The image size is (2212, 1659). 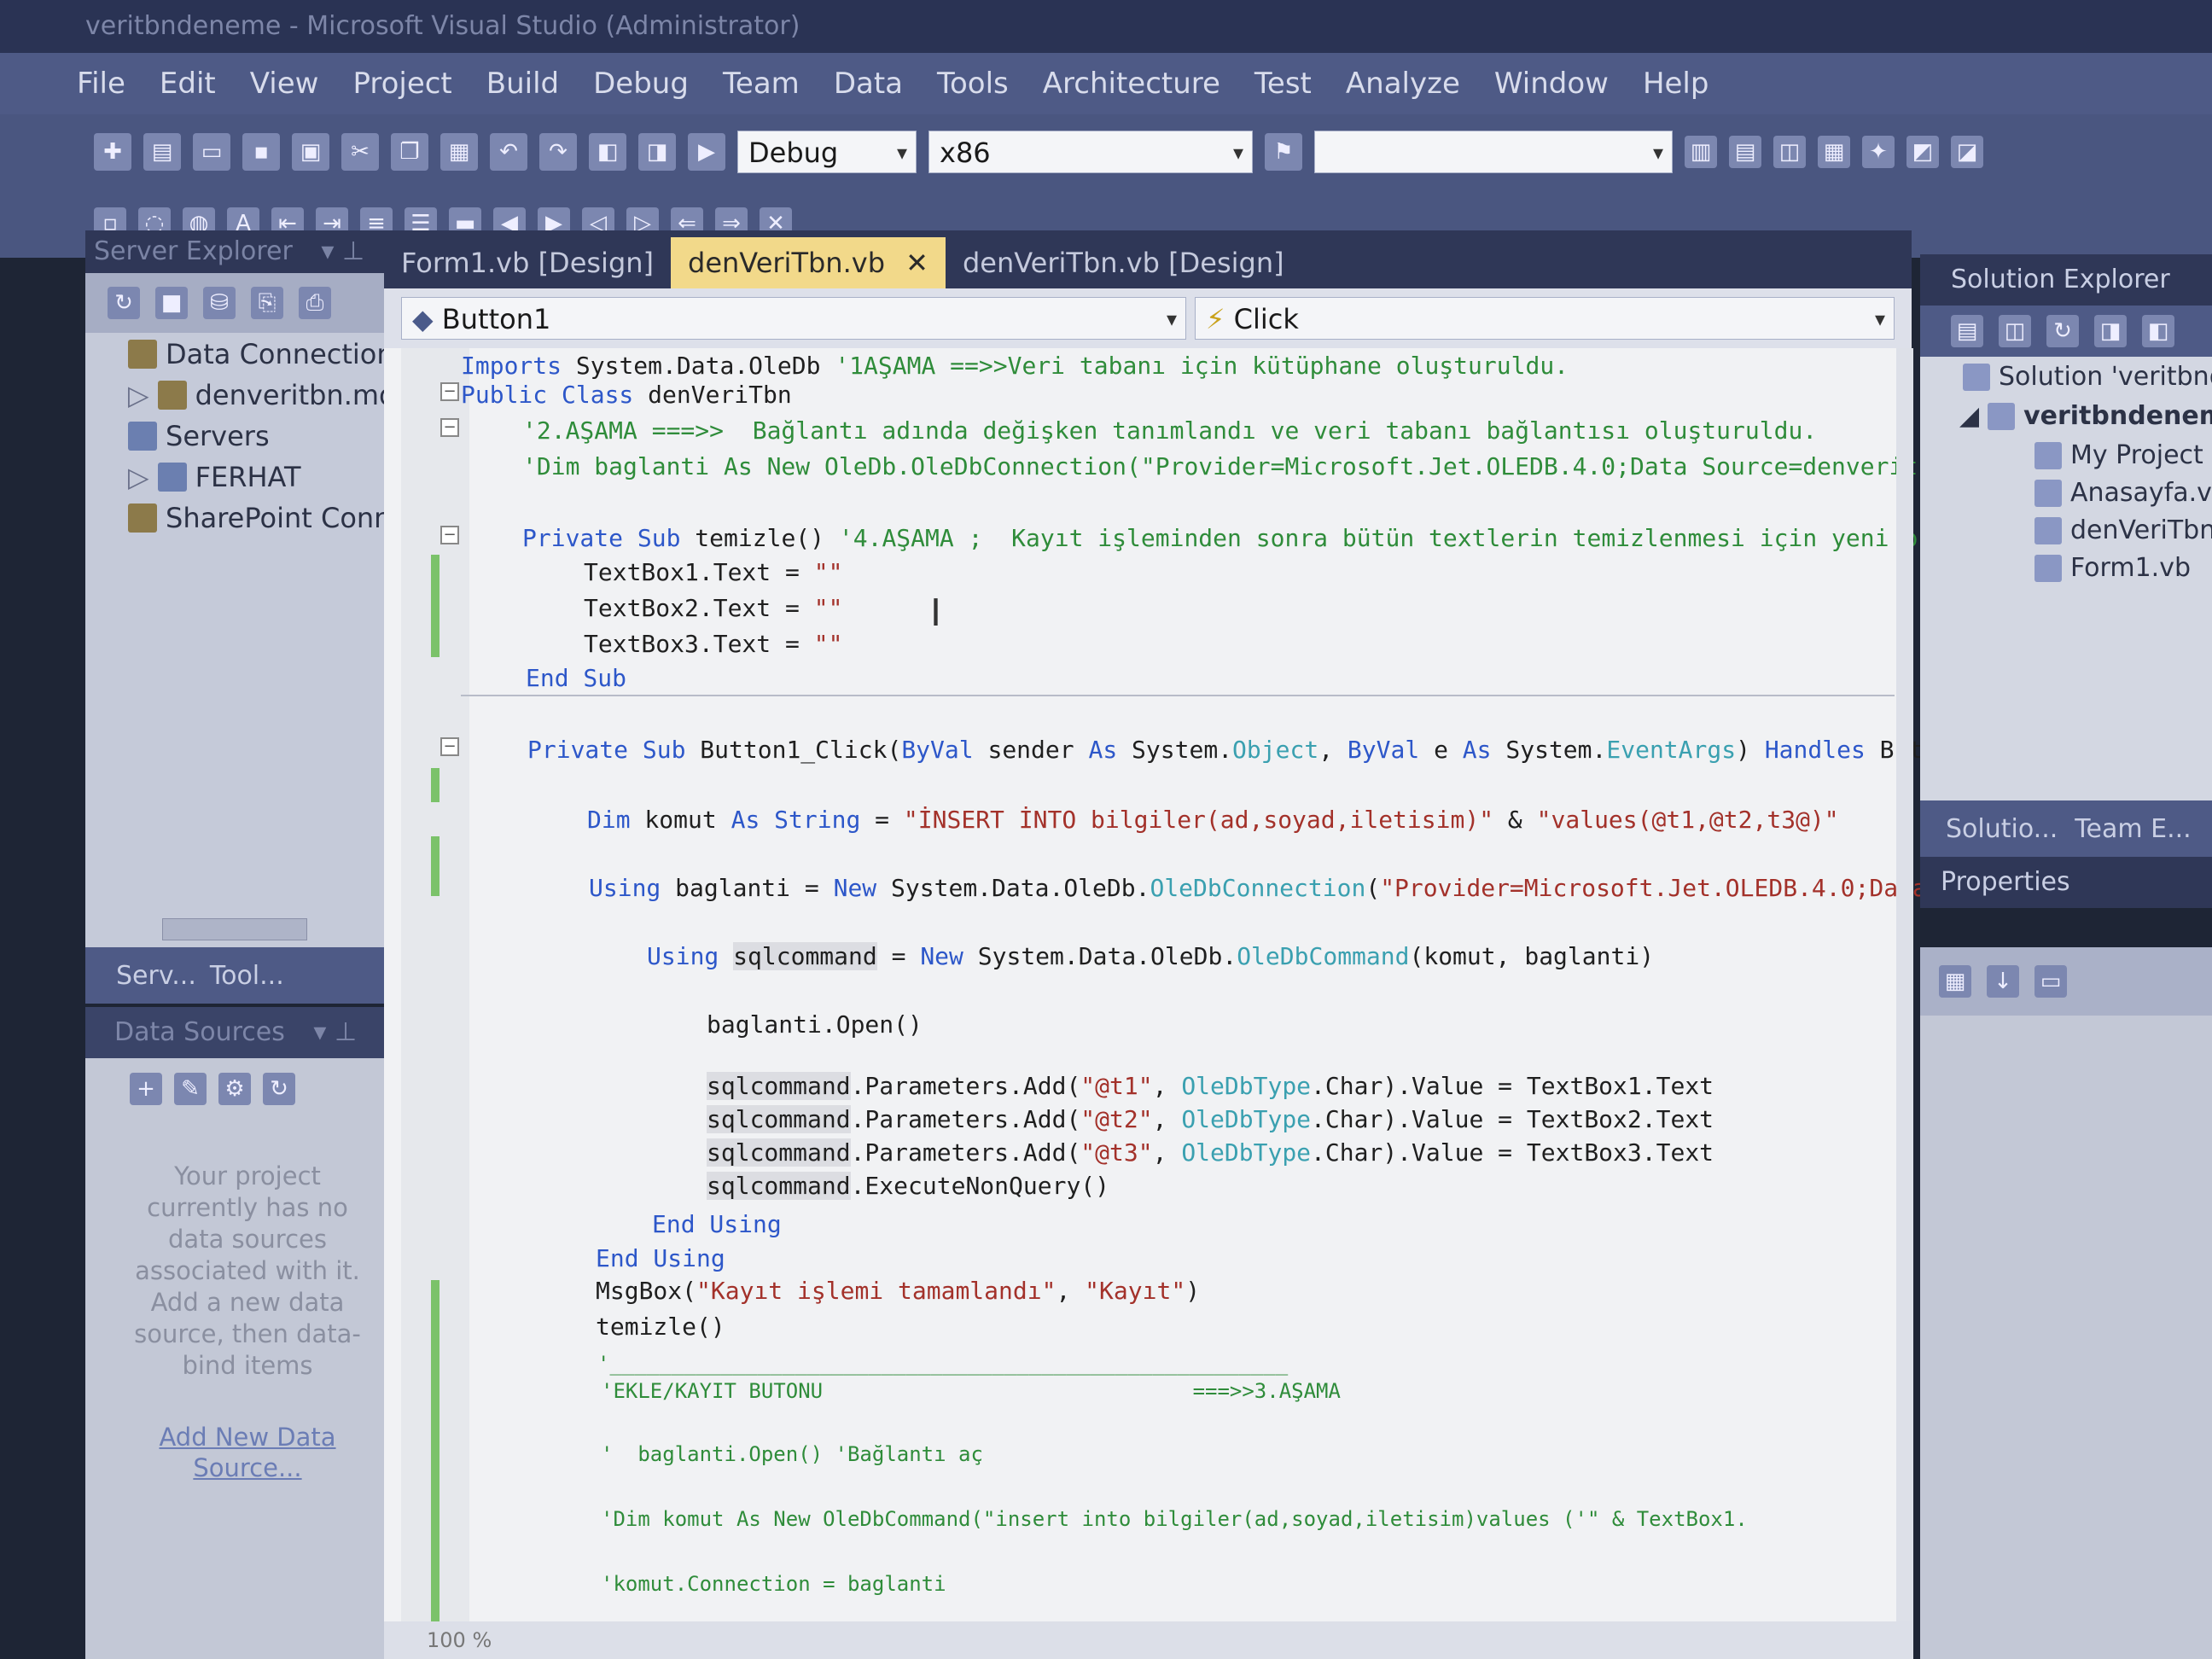 I want to click on add-item-icon: ▤, so click(x=162, y=152).